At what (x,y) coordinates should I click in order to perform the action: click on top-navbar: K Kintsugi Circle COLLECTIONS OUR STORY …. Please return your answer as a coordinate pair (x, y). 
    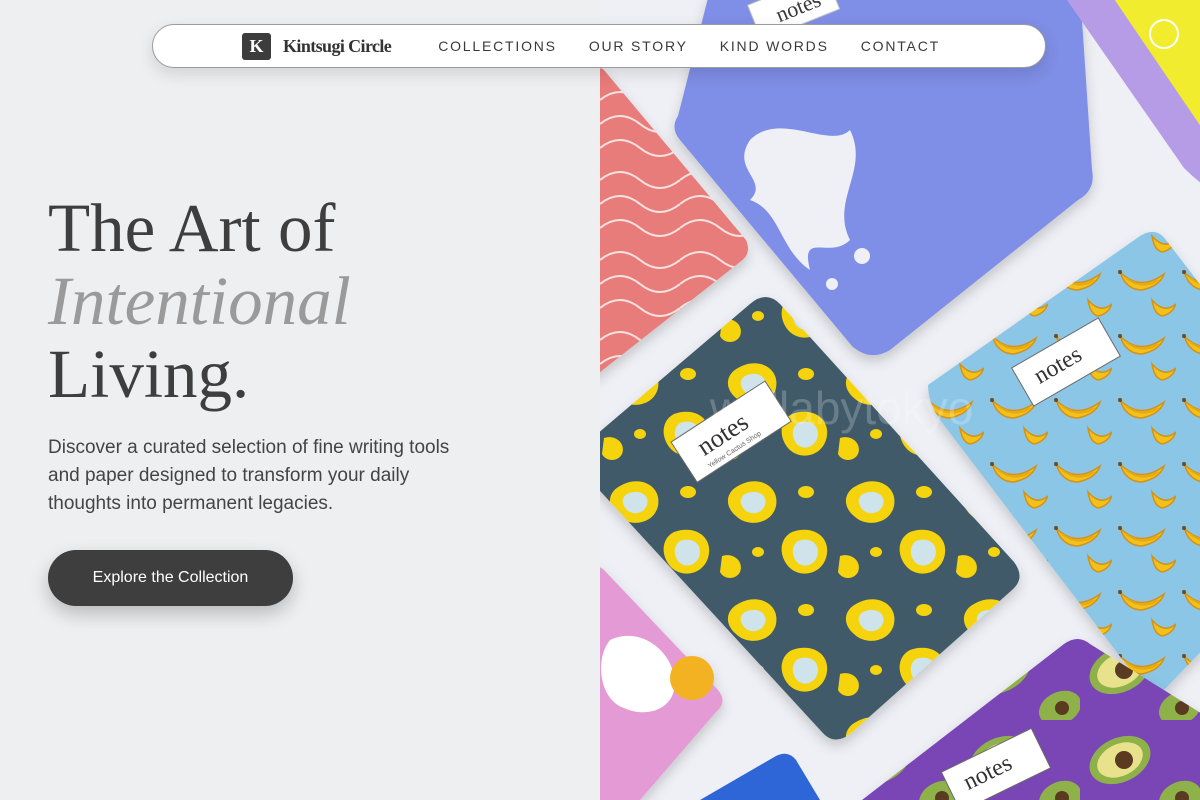
    Looking at the image, I should click on (599, 46).